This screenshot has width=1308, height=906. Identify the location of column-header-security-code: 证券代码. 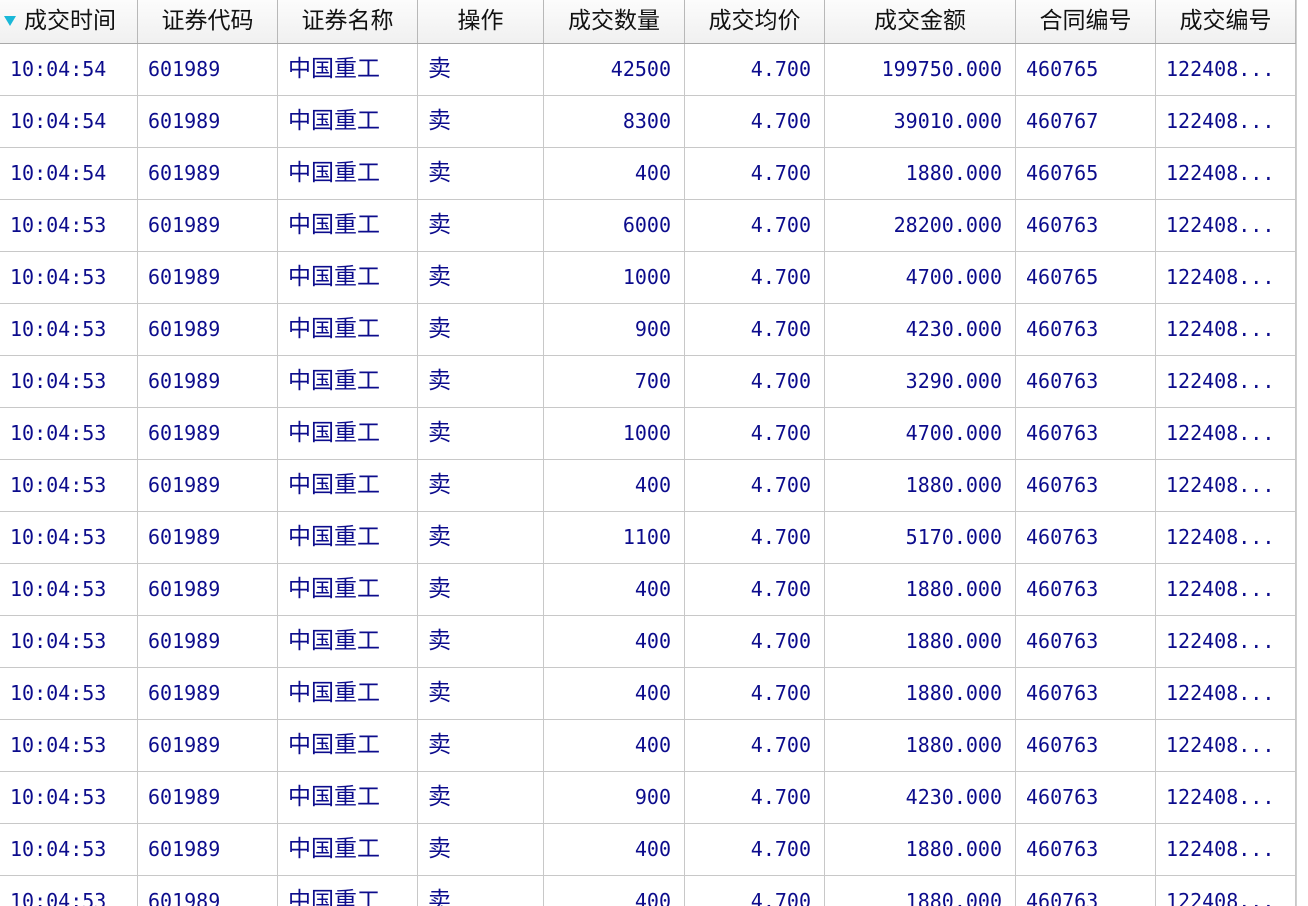
(208, 21).